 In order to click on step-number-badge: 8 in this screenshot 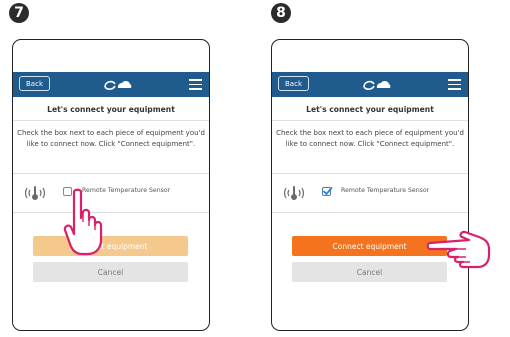, I will do `click(281, 13)`.